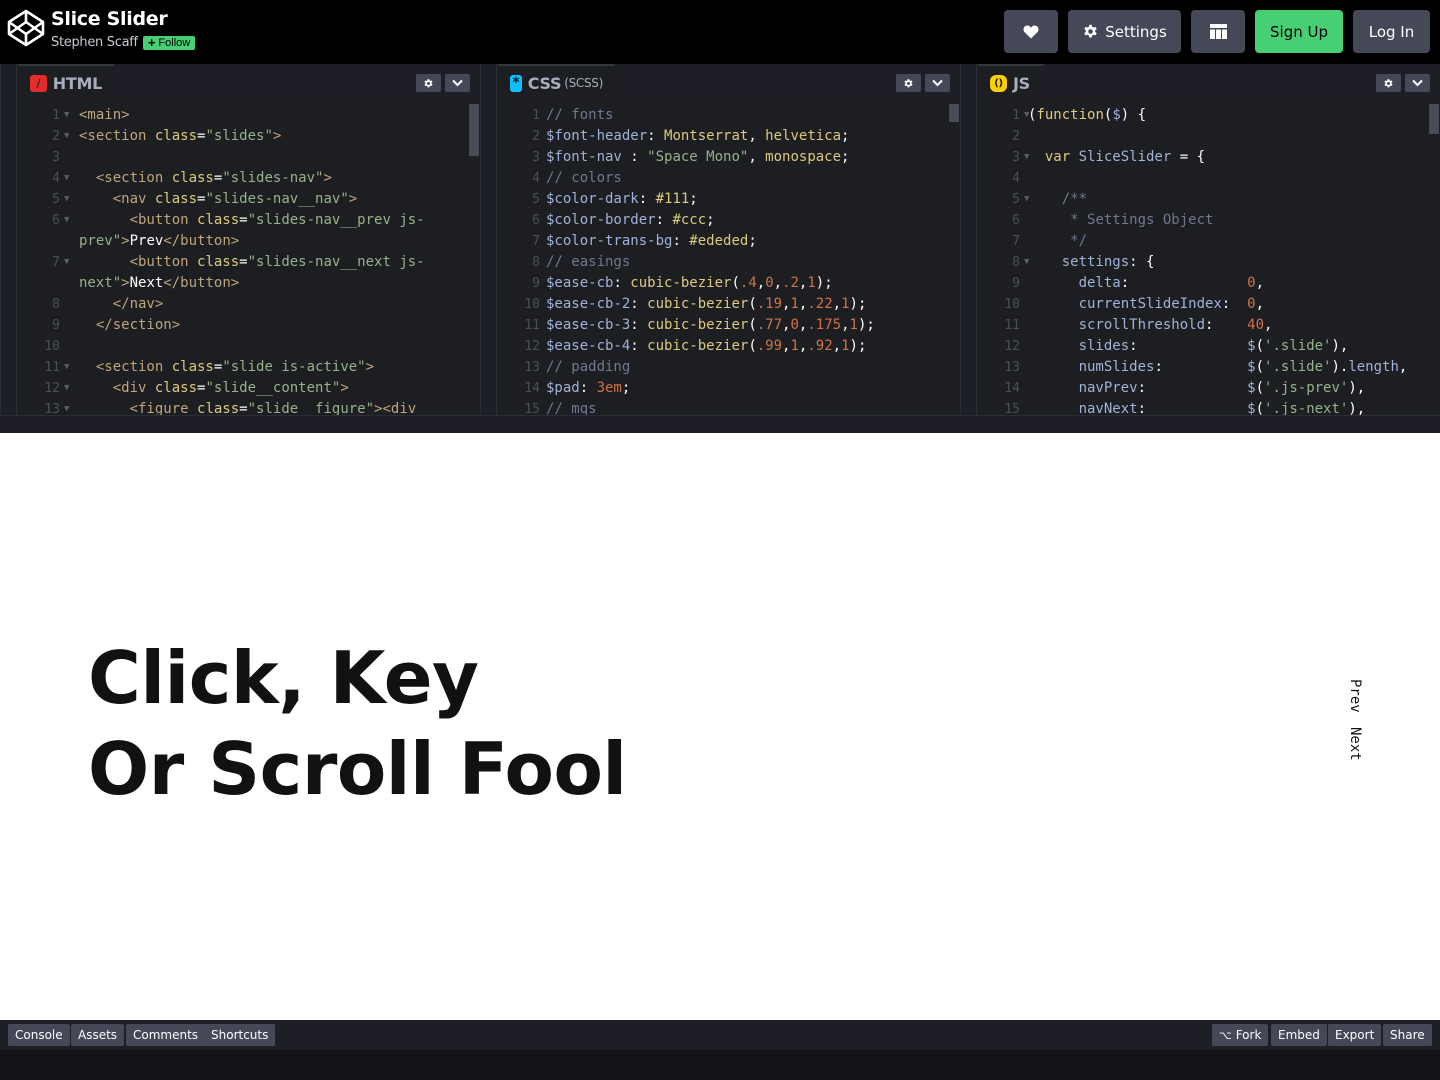 The height and width of the screenshot is (1080, 1440). I want to click on code-token: >, so click(125, 283).